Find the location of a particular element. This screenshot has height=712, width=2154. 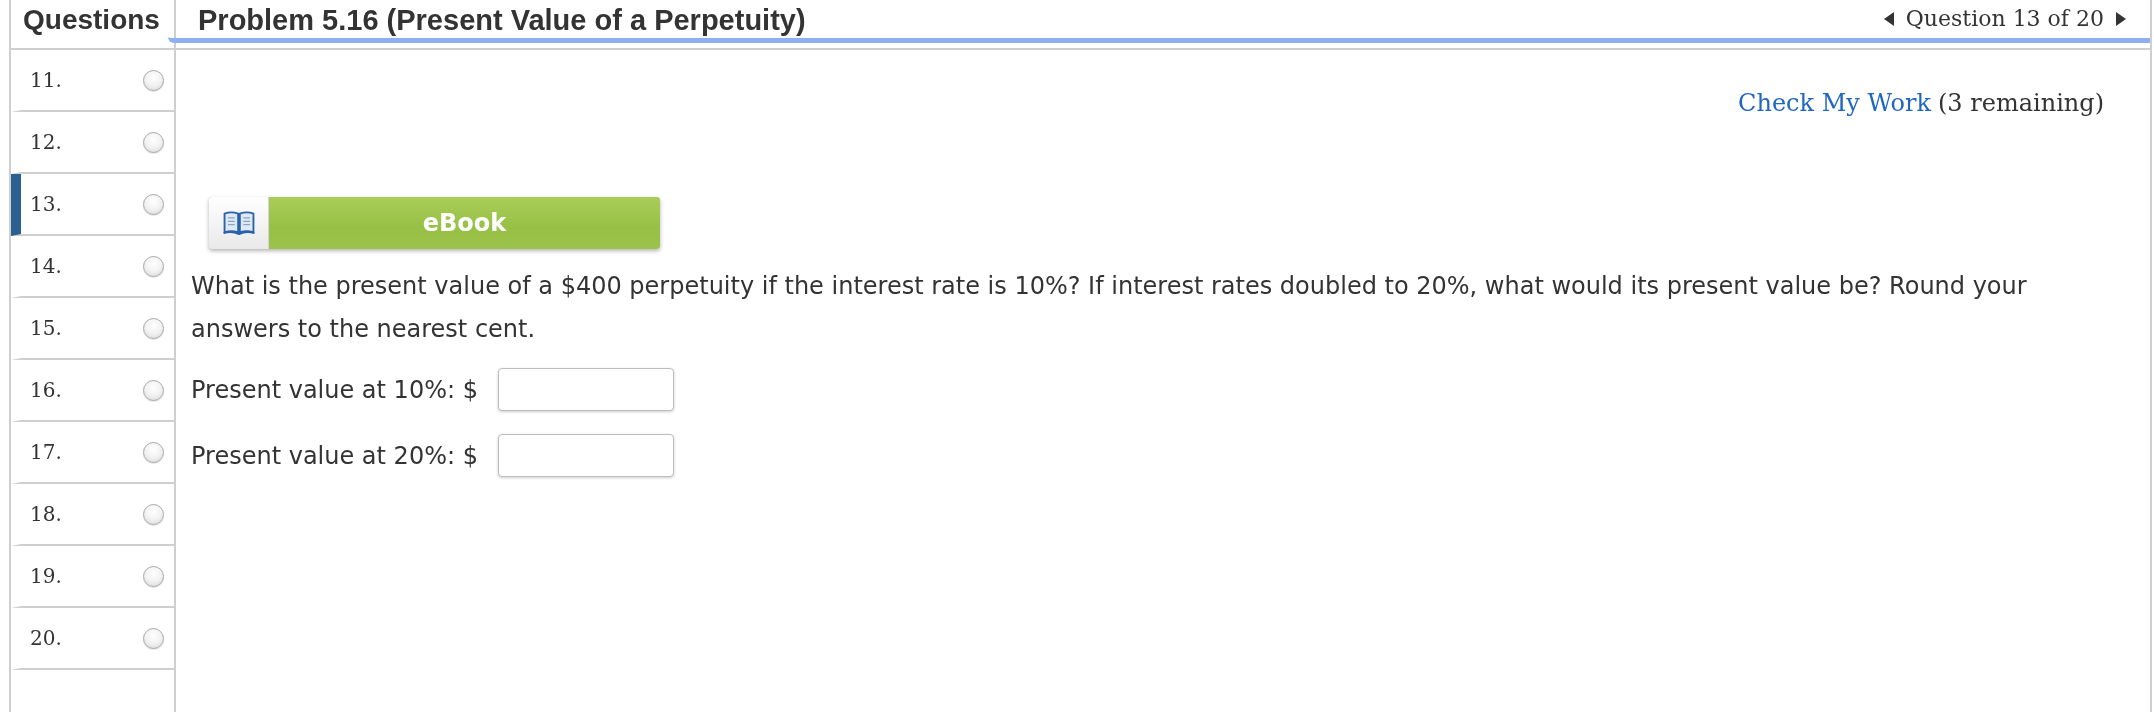

question-text: What is the present value of a $400 perpetuity if the interest rate is 10%? If interest rates doubled to 20%, what would its present value be? Round your answers to the nearest cent. is located at coordinates (1109, 308).